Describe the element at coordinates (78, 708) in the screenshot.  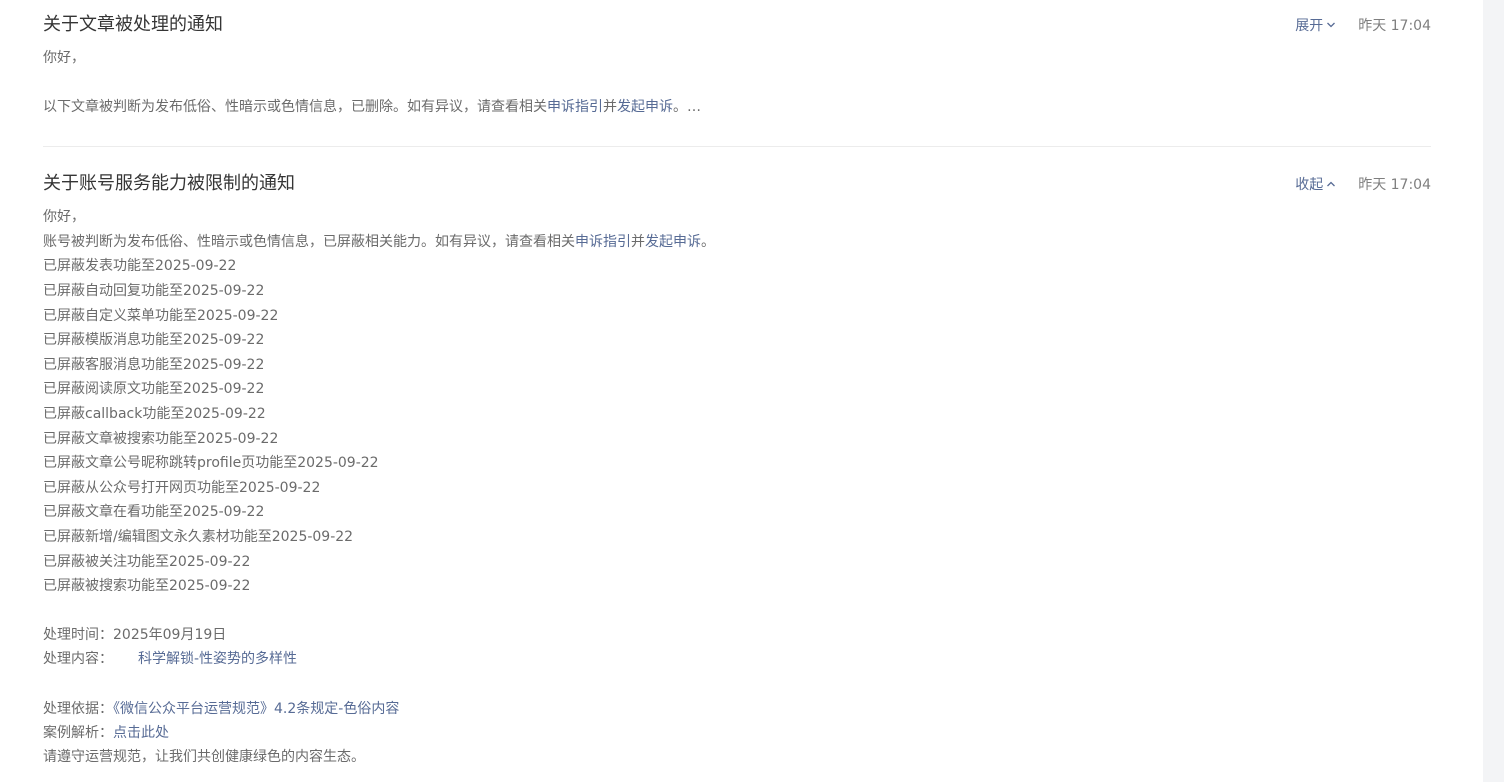
I see `basis-label: 处理依据：` at that location.